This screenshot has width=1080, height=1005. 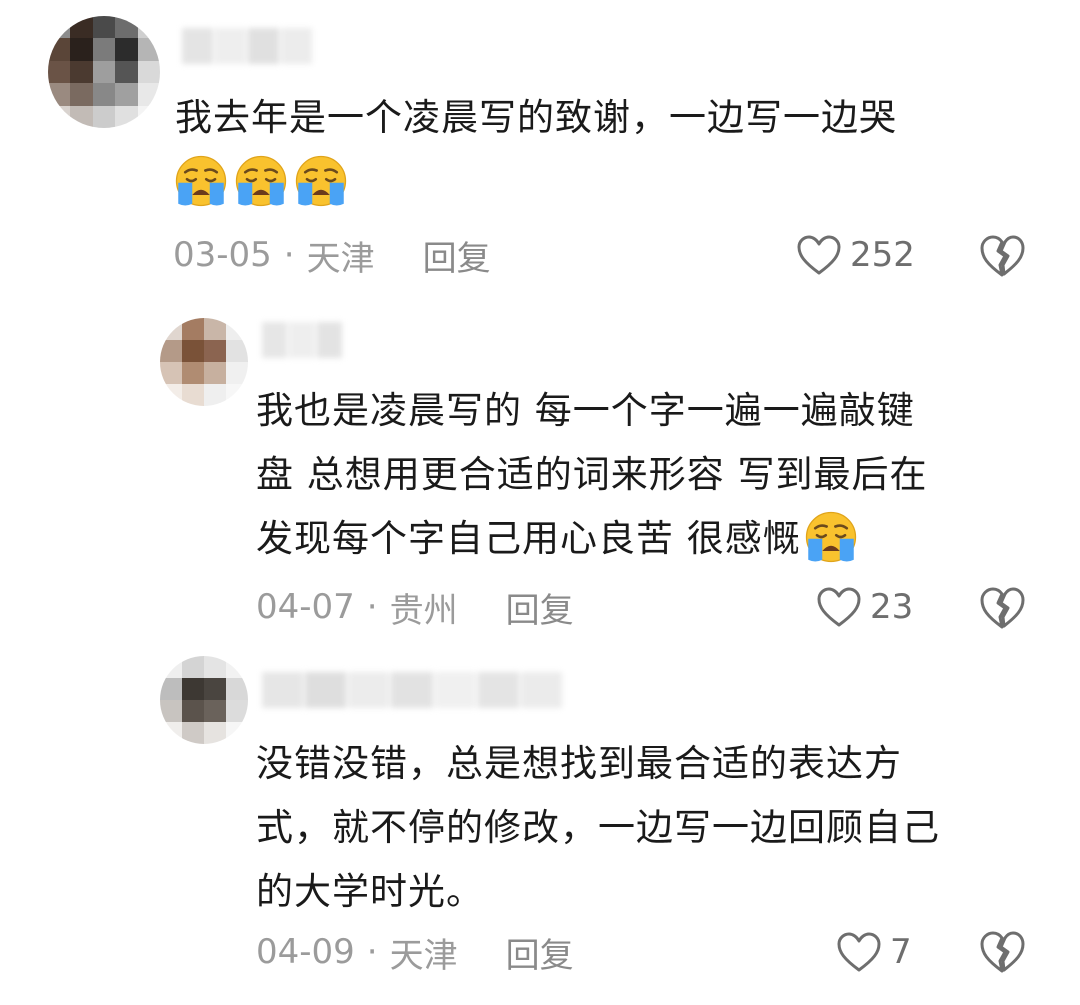 I want to click on comment-line: 盘 总想用更合适的词来形容 写到最后在, so click(x=592, y=474).